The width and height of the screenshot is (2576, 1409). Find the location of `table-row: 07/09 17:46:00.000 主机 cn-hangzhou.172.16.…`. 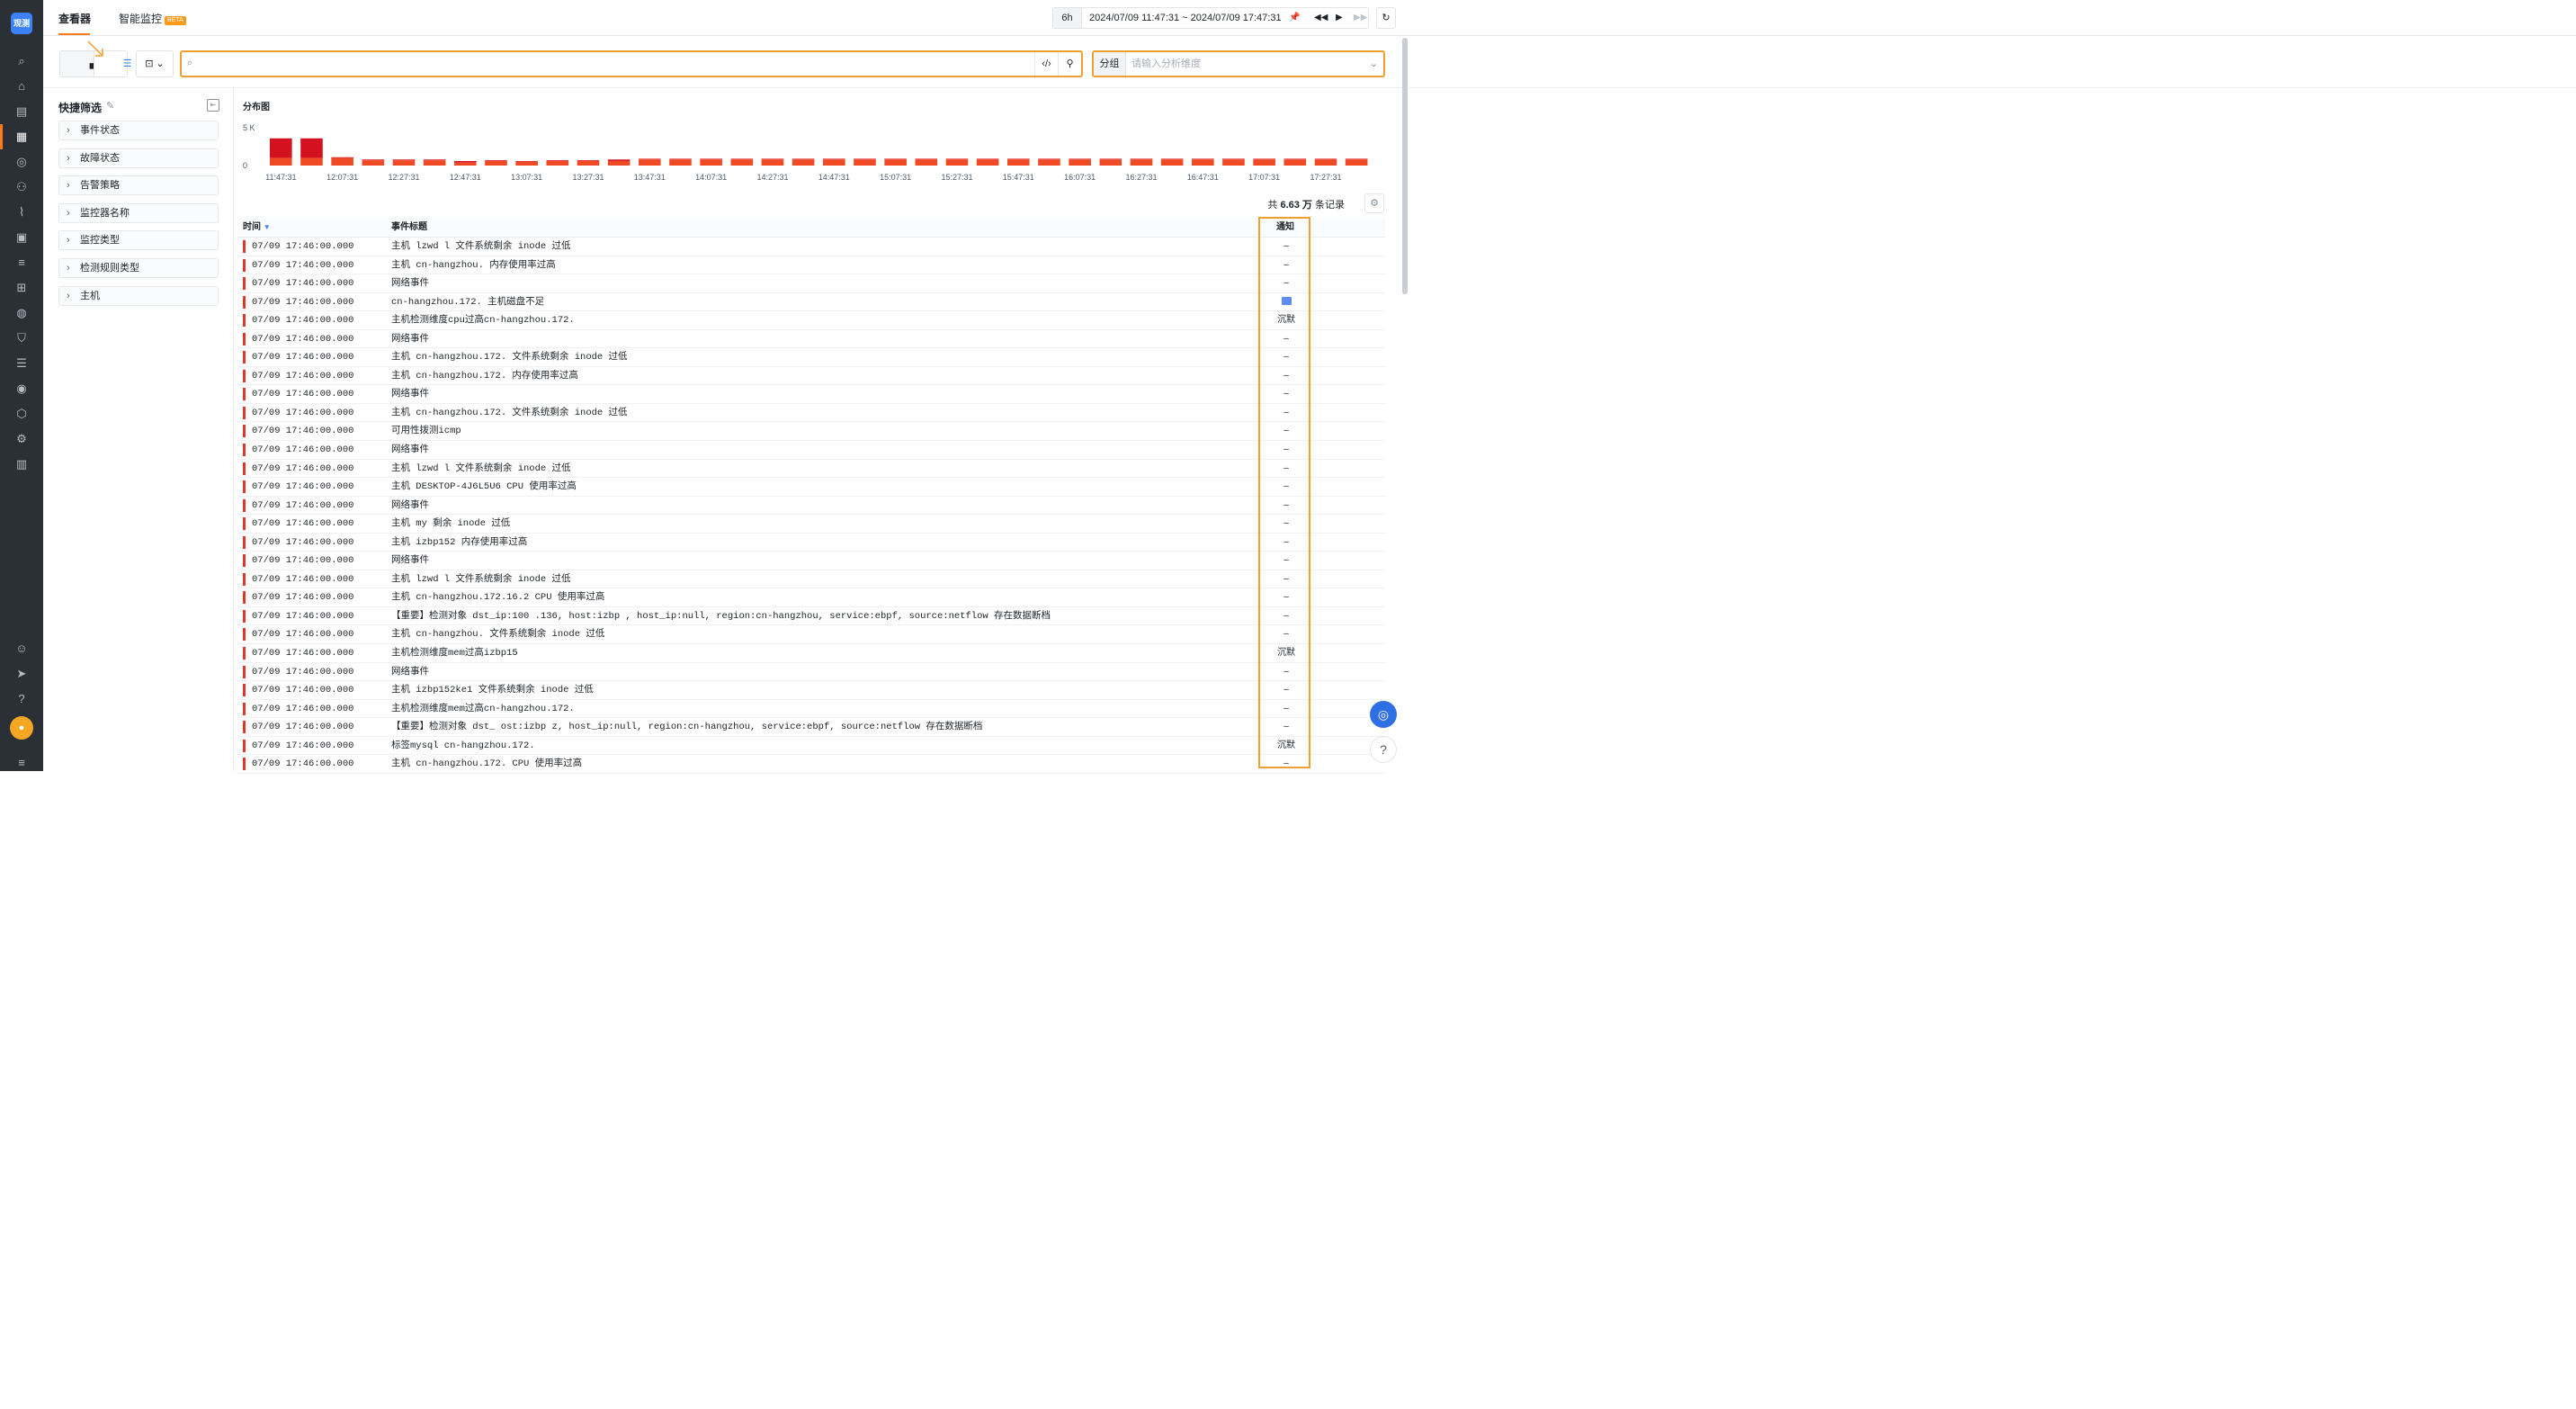

table-row: 07/09 17:46:00.000 主机 cn-hangzhou.172.16.… is located at coordinates (811, 597).